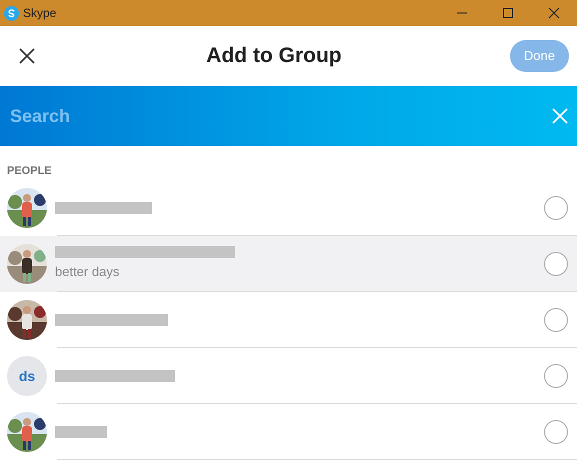  Describe the element at coordinates (288, 376) in the screenshot. I see `contact-row: ds` at that location.